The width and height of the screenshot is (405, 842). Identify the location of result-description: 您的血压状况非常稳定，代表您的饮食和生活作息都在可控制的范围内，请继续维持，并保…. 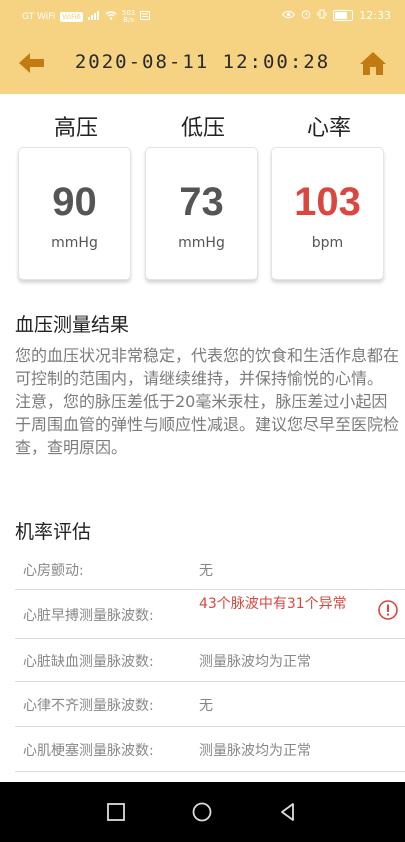
(207, 401).